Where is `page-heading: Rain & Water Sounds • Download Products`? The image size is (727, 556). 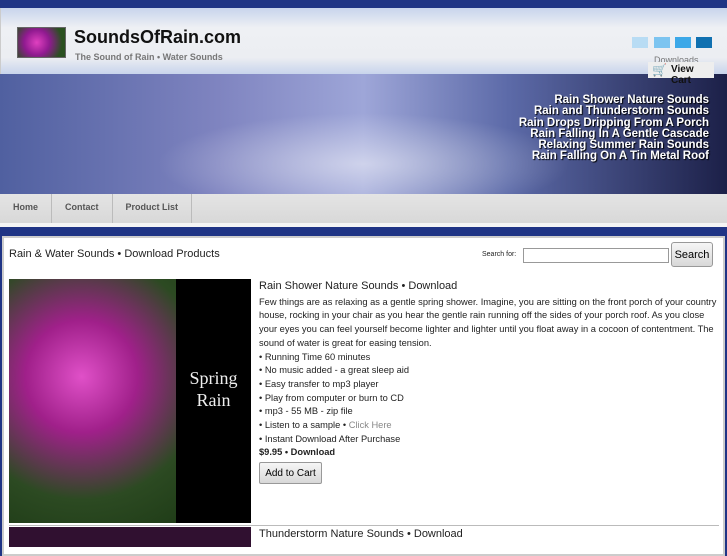
page-heading: Rain & Water Sounds • Download Products is located at coordinates (114, 254).